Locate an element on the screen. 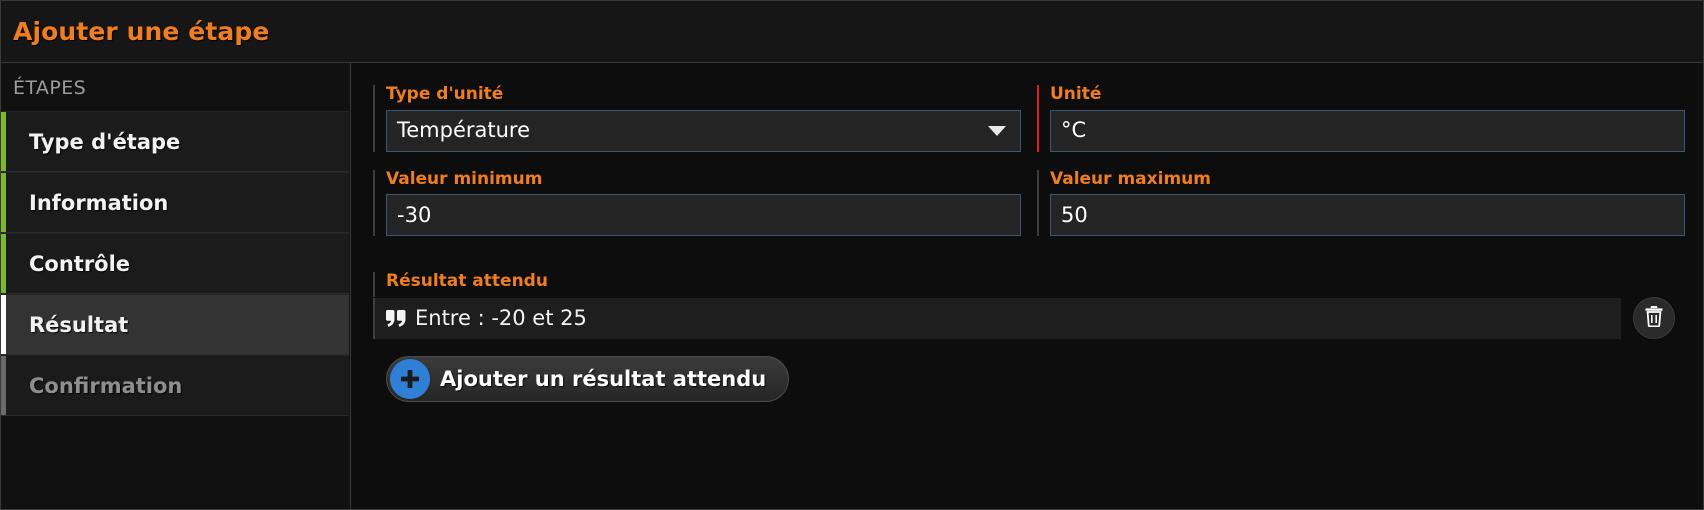  field-label: Type d'unité is located at coordinates (445, 94).